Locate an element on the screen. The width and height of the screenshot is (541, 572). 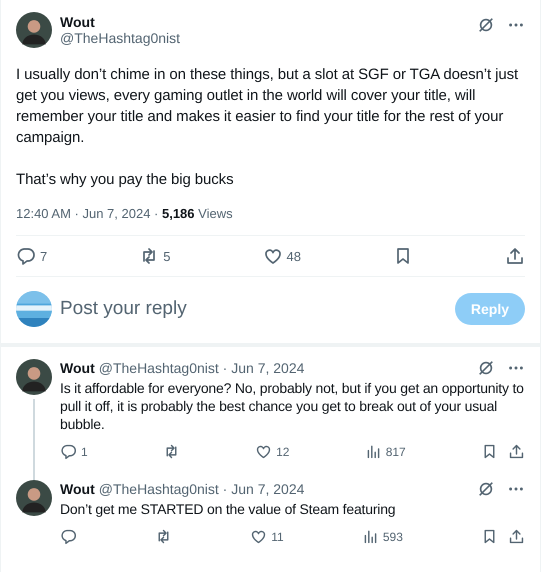
reply-button: 7 is located at coordinates (32, 256).